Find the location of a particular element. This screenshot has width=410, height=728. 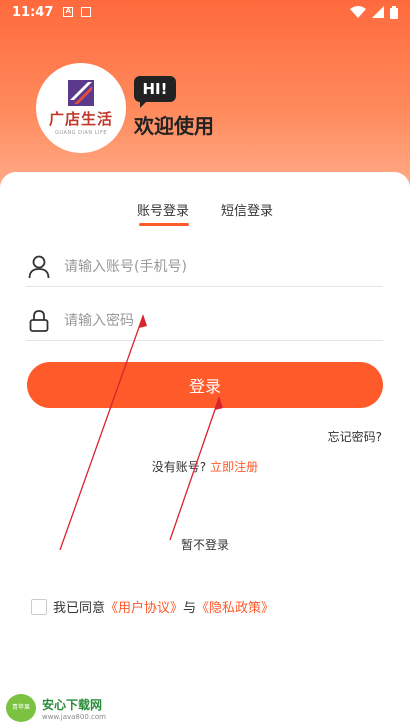

lock-icon is located at coordinates (39, 321).